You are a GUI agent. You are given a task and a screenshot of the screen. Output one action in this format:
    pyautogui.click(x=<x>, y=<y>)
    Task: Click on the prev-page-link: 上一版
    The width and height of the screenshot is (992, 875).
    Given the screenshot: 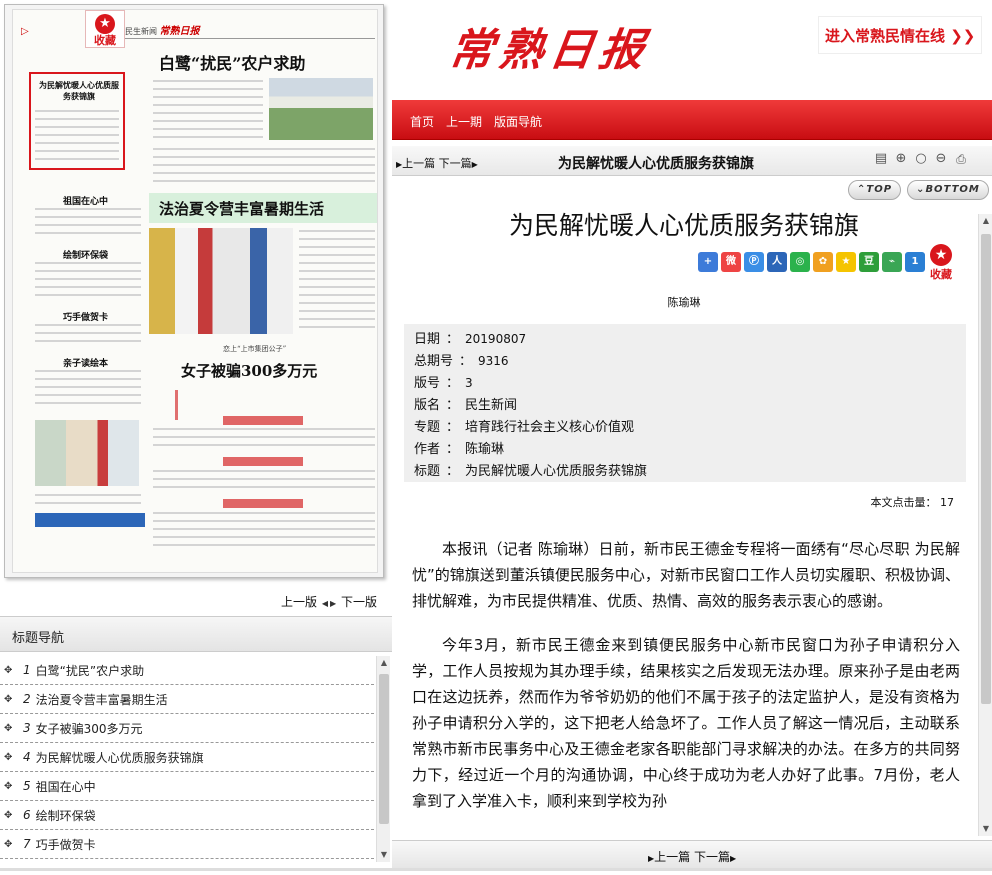 What is the action you would take?
    pyautogui.click(x=299, y=602)
    